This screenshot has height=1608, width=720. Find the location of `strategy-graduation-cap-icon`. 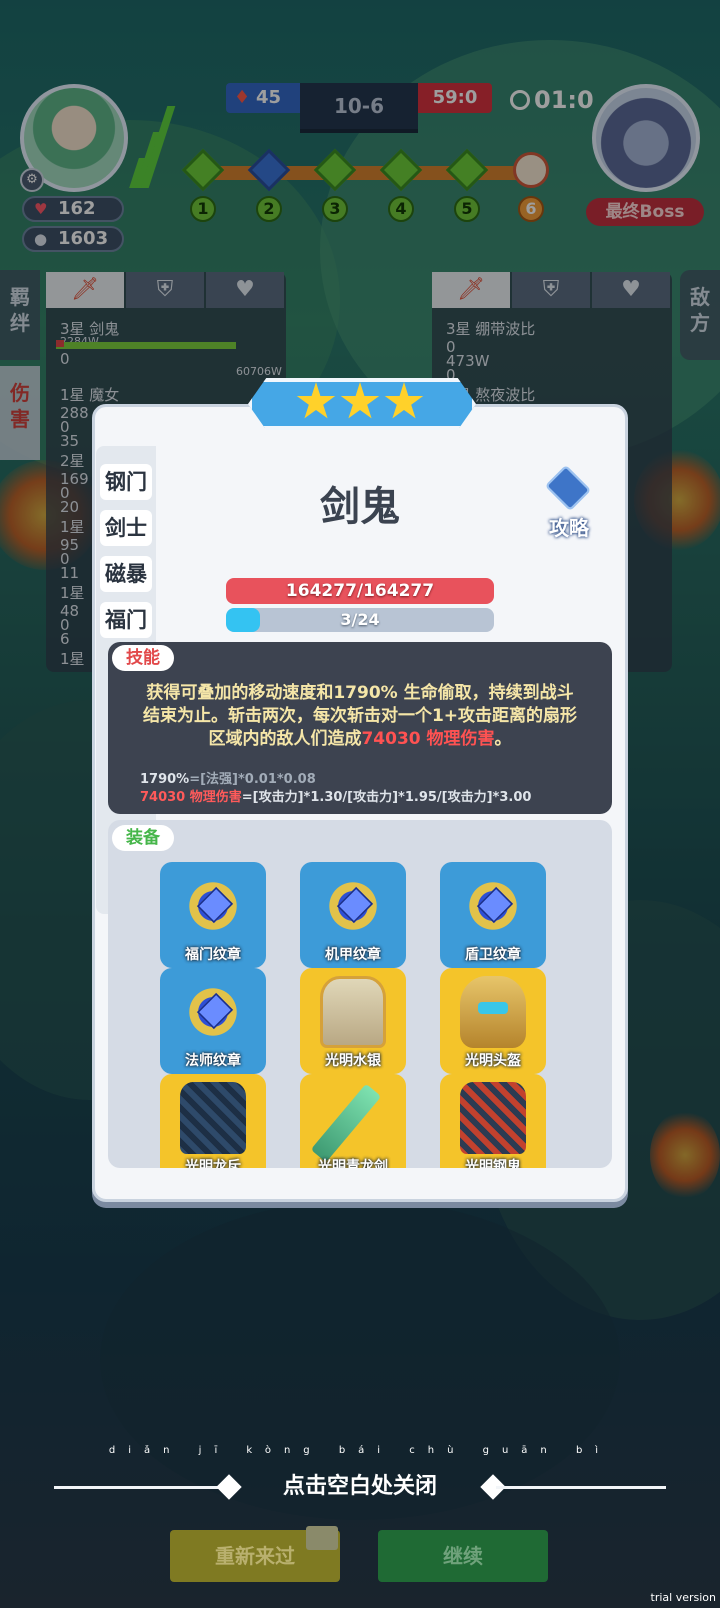

strategy-graduation-cap-icon is located at coordinates (568, 490).